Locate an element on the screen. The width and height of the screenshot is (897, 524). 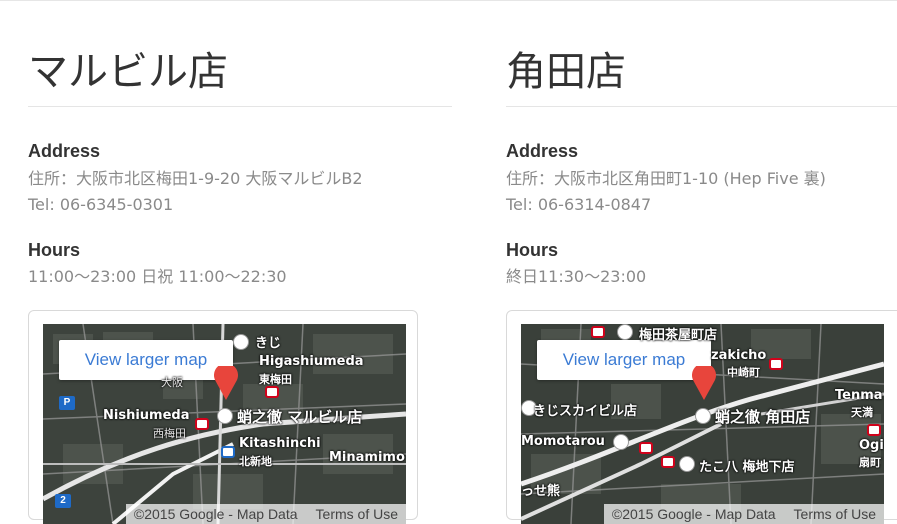
store-title: 角田店 is located at coordinates (566, 72).